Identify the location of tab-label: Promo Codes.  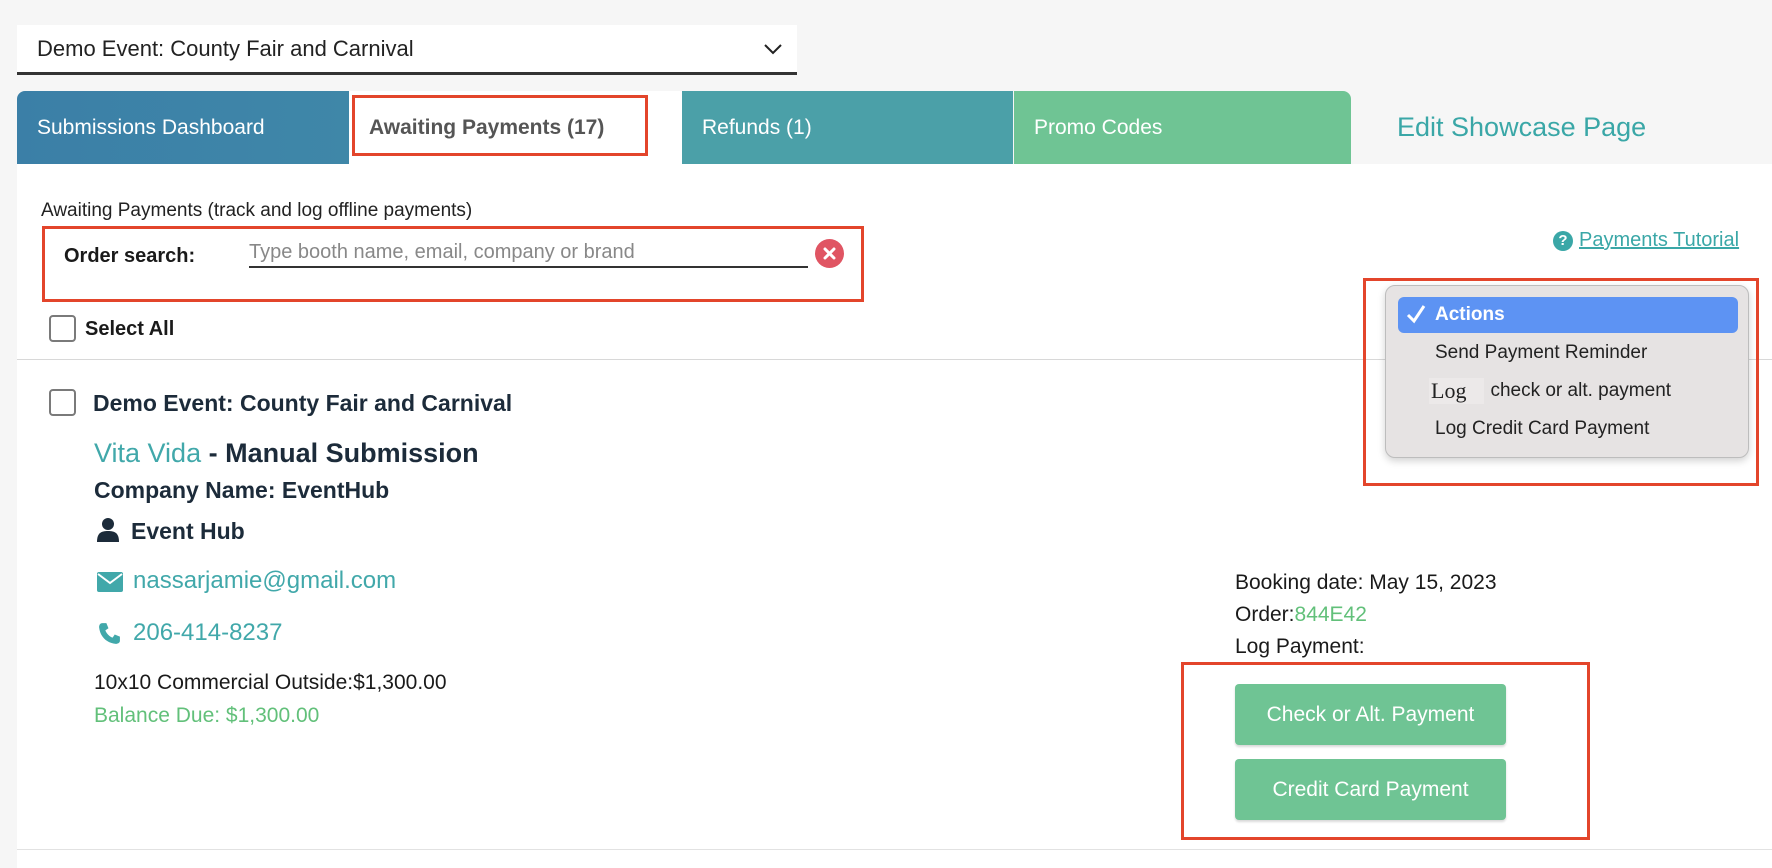
(1098, 127).